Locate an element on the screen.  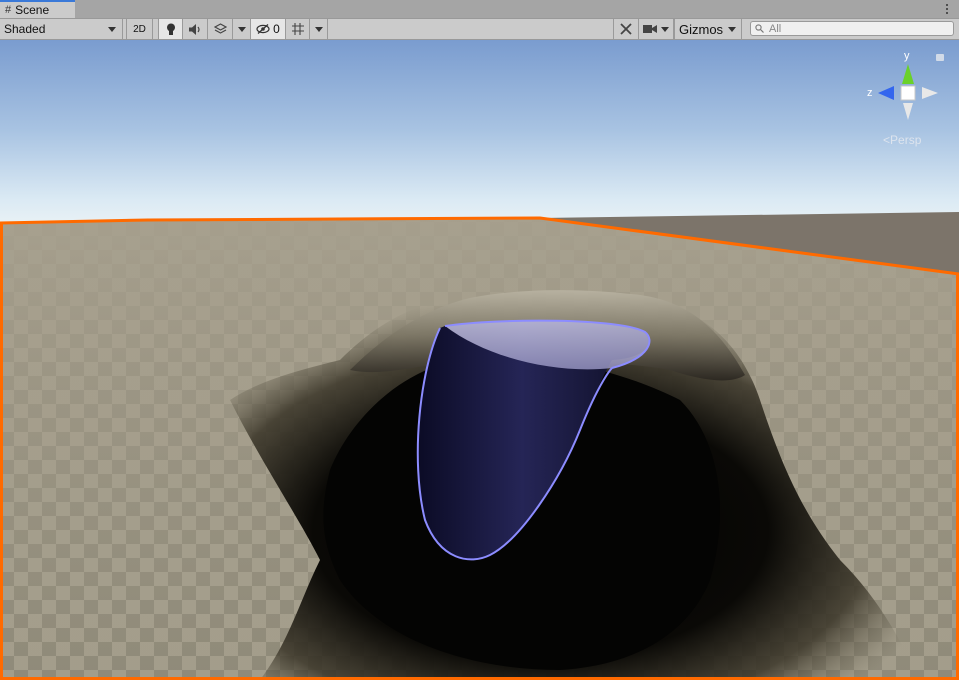
hidden-objects-count: 0 is located at coordinates (276, 29).